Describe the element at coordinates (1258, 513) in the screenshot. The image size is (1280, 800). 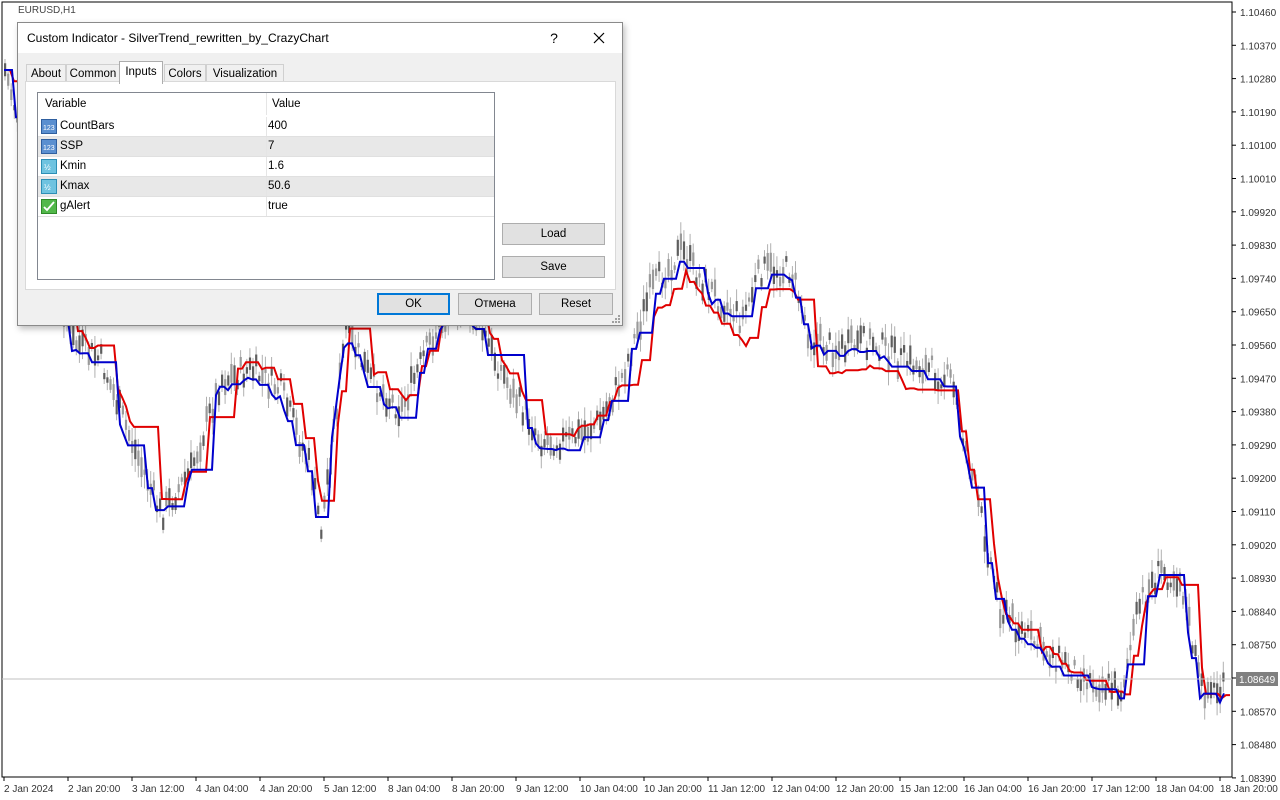
I see `price-label: 1.09110` at that location.